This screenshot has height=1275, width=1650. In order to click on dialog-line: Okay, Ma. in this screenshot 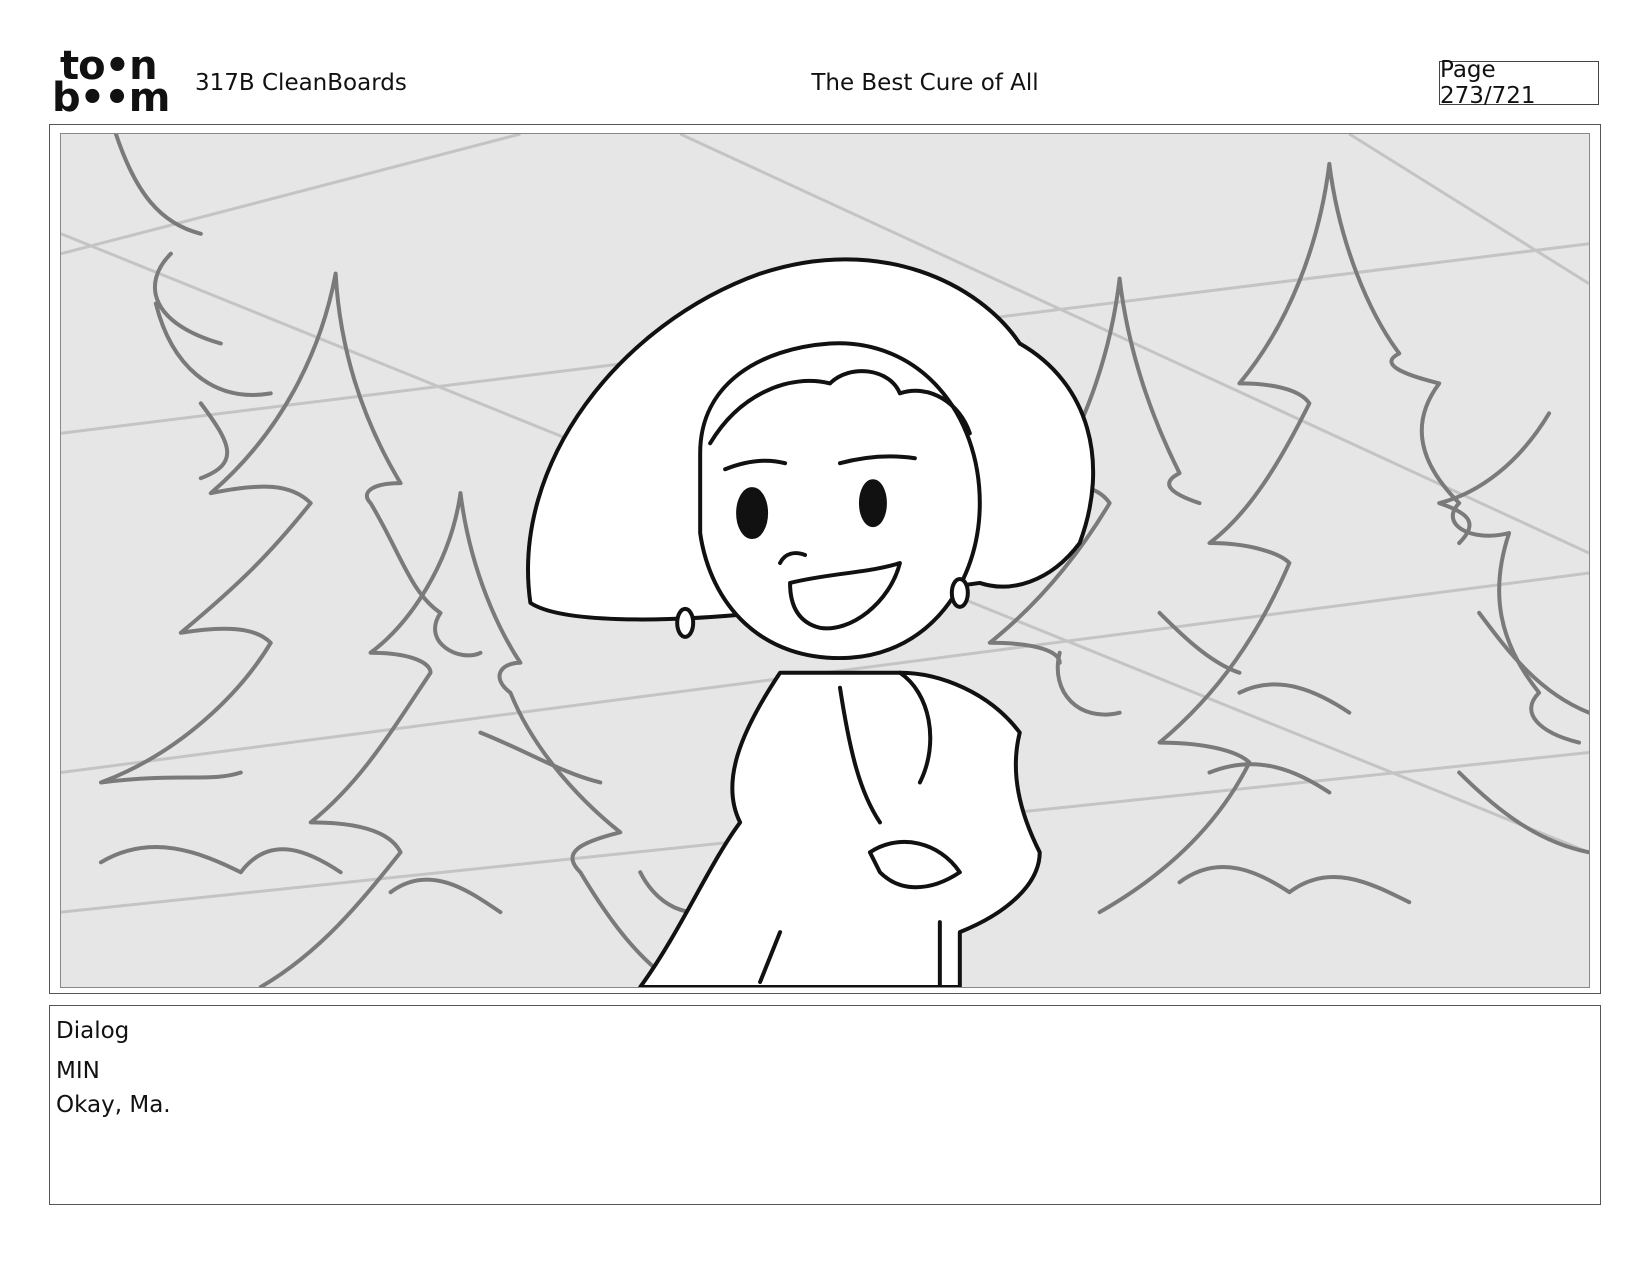, I will do `click(113, 1105)`.